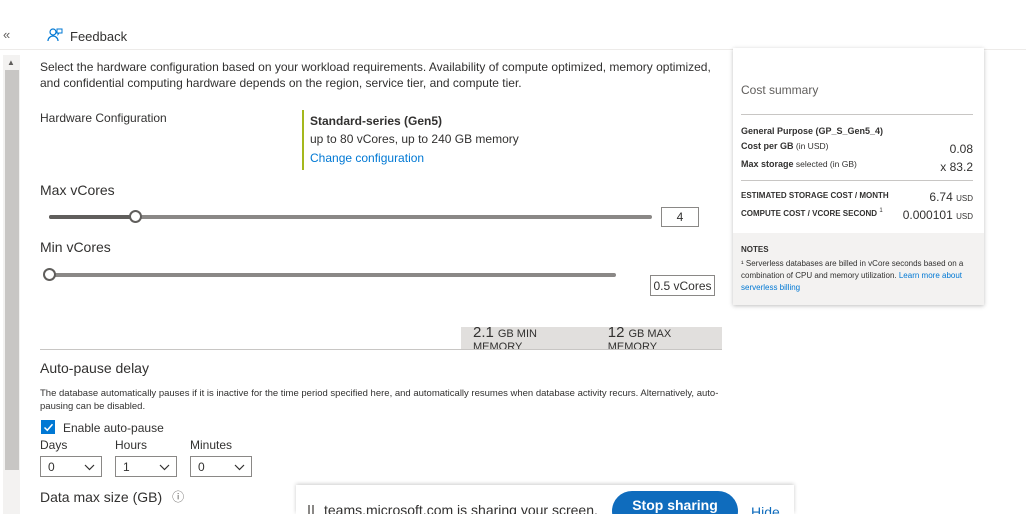 Image resolution: width=1026 pixels, height=514 pixels. I want to click on feedback-button: Feedback, so click(87, 36).